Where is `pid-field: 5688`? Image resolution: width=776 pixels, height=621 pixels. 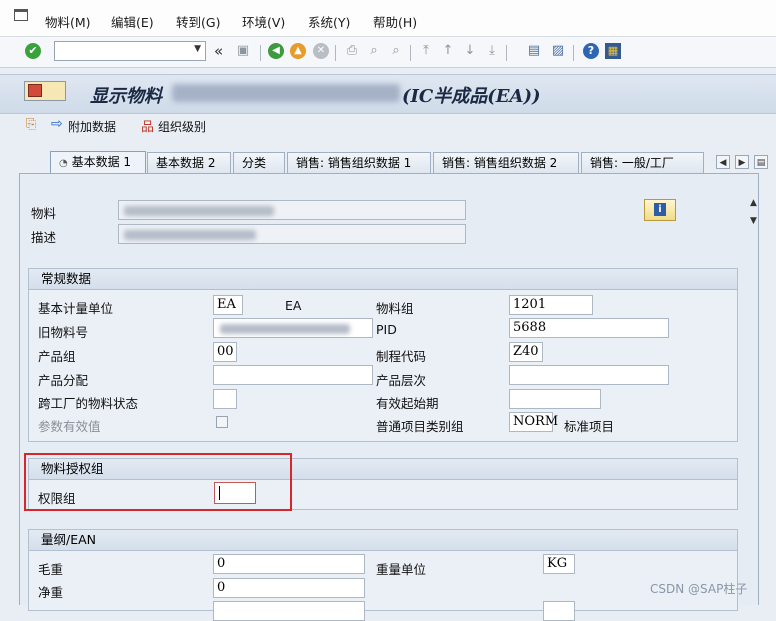 pid-field: 5688 is located at coordinates (589, 328).